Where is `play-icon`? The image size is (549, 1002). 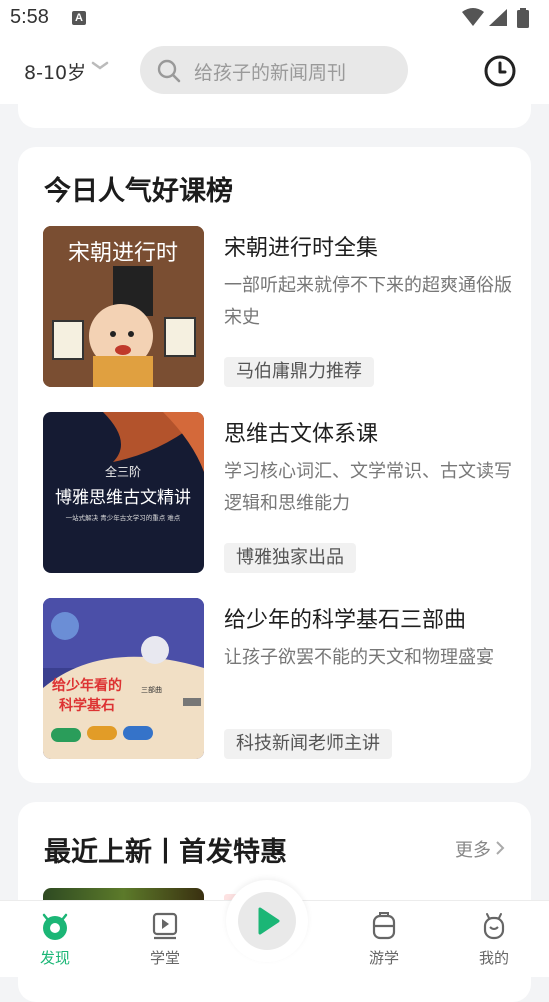
play-icon is located at coordinates (269, 921).